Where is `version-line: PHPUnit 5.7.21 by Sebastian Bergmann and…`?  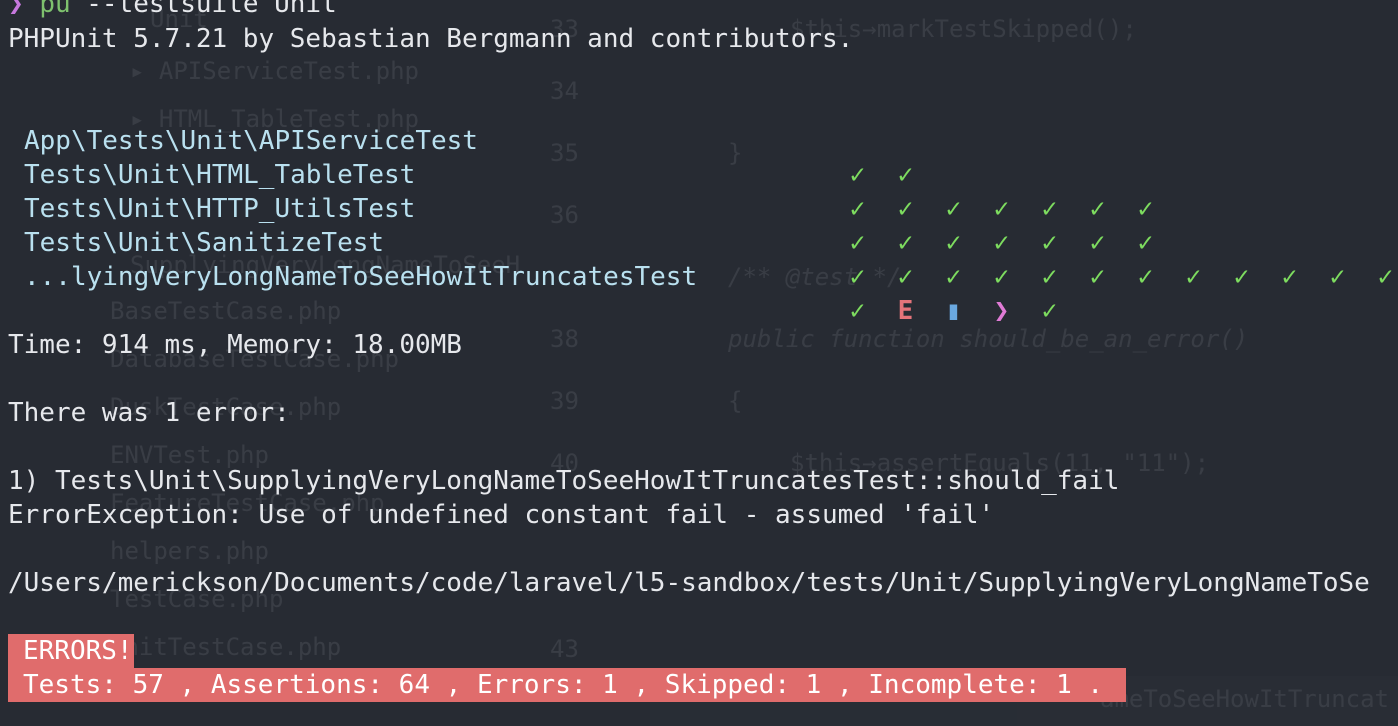 version-line: PHPUnit 5.7.21 by Sebastian Bergmann and… is located at coordinates (431, 39).